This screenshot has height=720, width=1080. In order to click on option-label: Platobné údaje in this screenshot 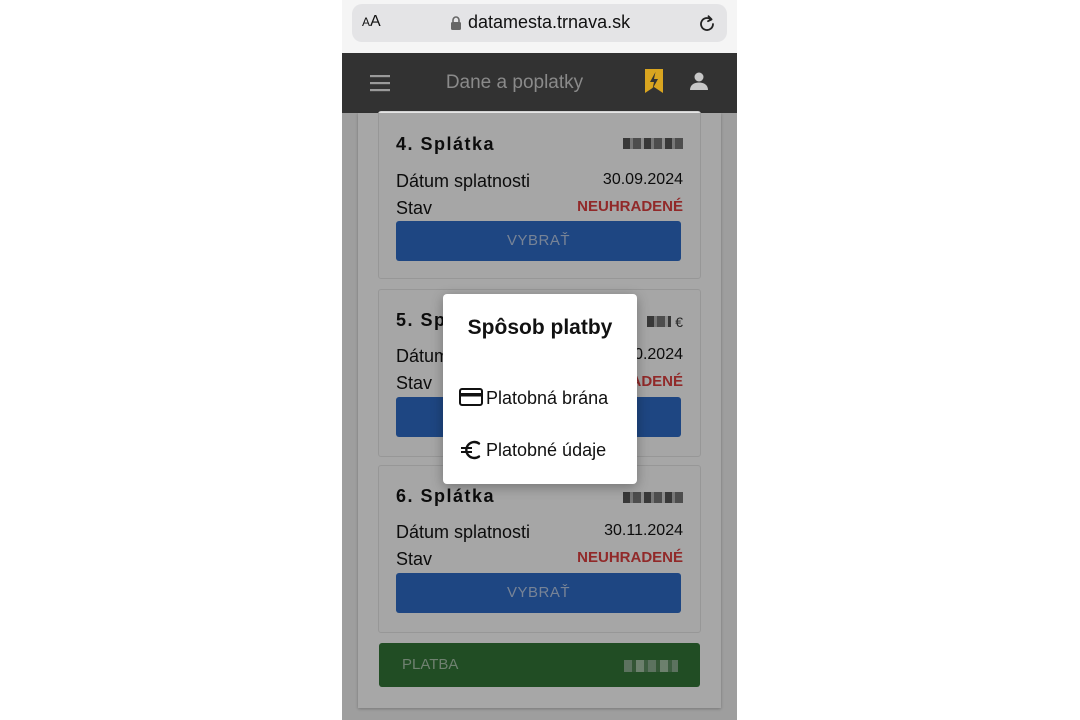, I will do `click(546, 450)`.